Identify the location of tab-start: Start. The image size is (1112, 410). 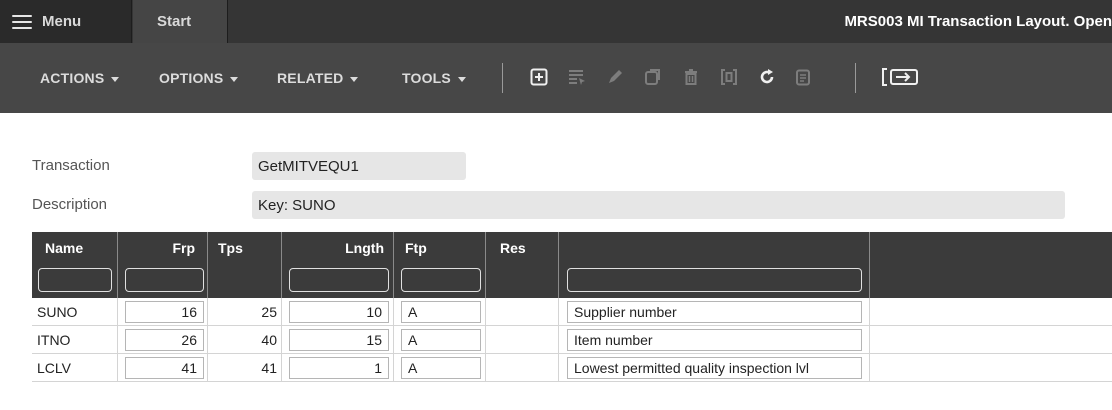
(180, 21).